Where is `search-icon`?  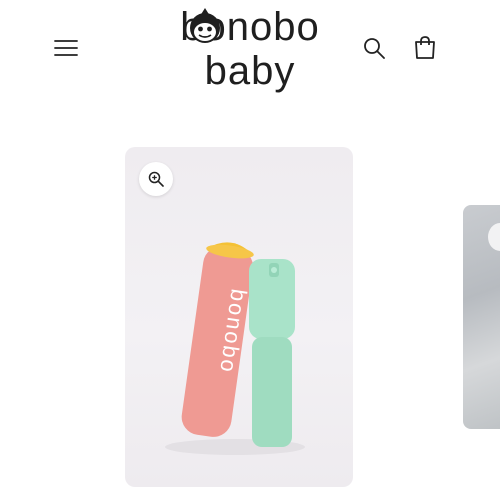 search-icon is located at coordinates (374, 48).